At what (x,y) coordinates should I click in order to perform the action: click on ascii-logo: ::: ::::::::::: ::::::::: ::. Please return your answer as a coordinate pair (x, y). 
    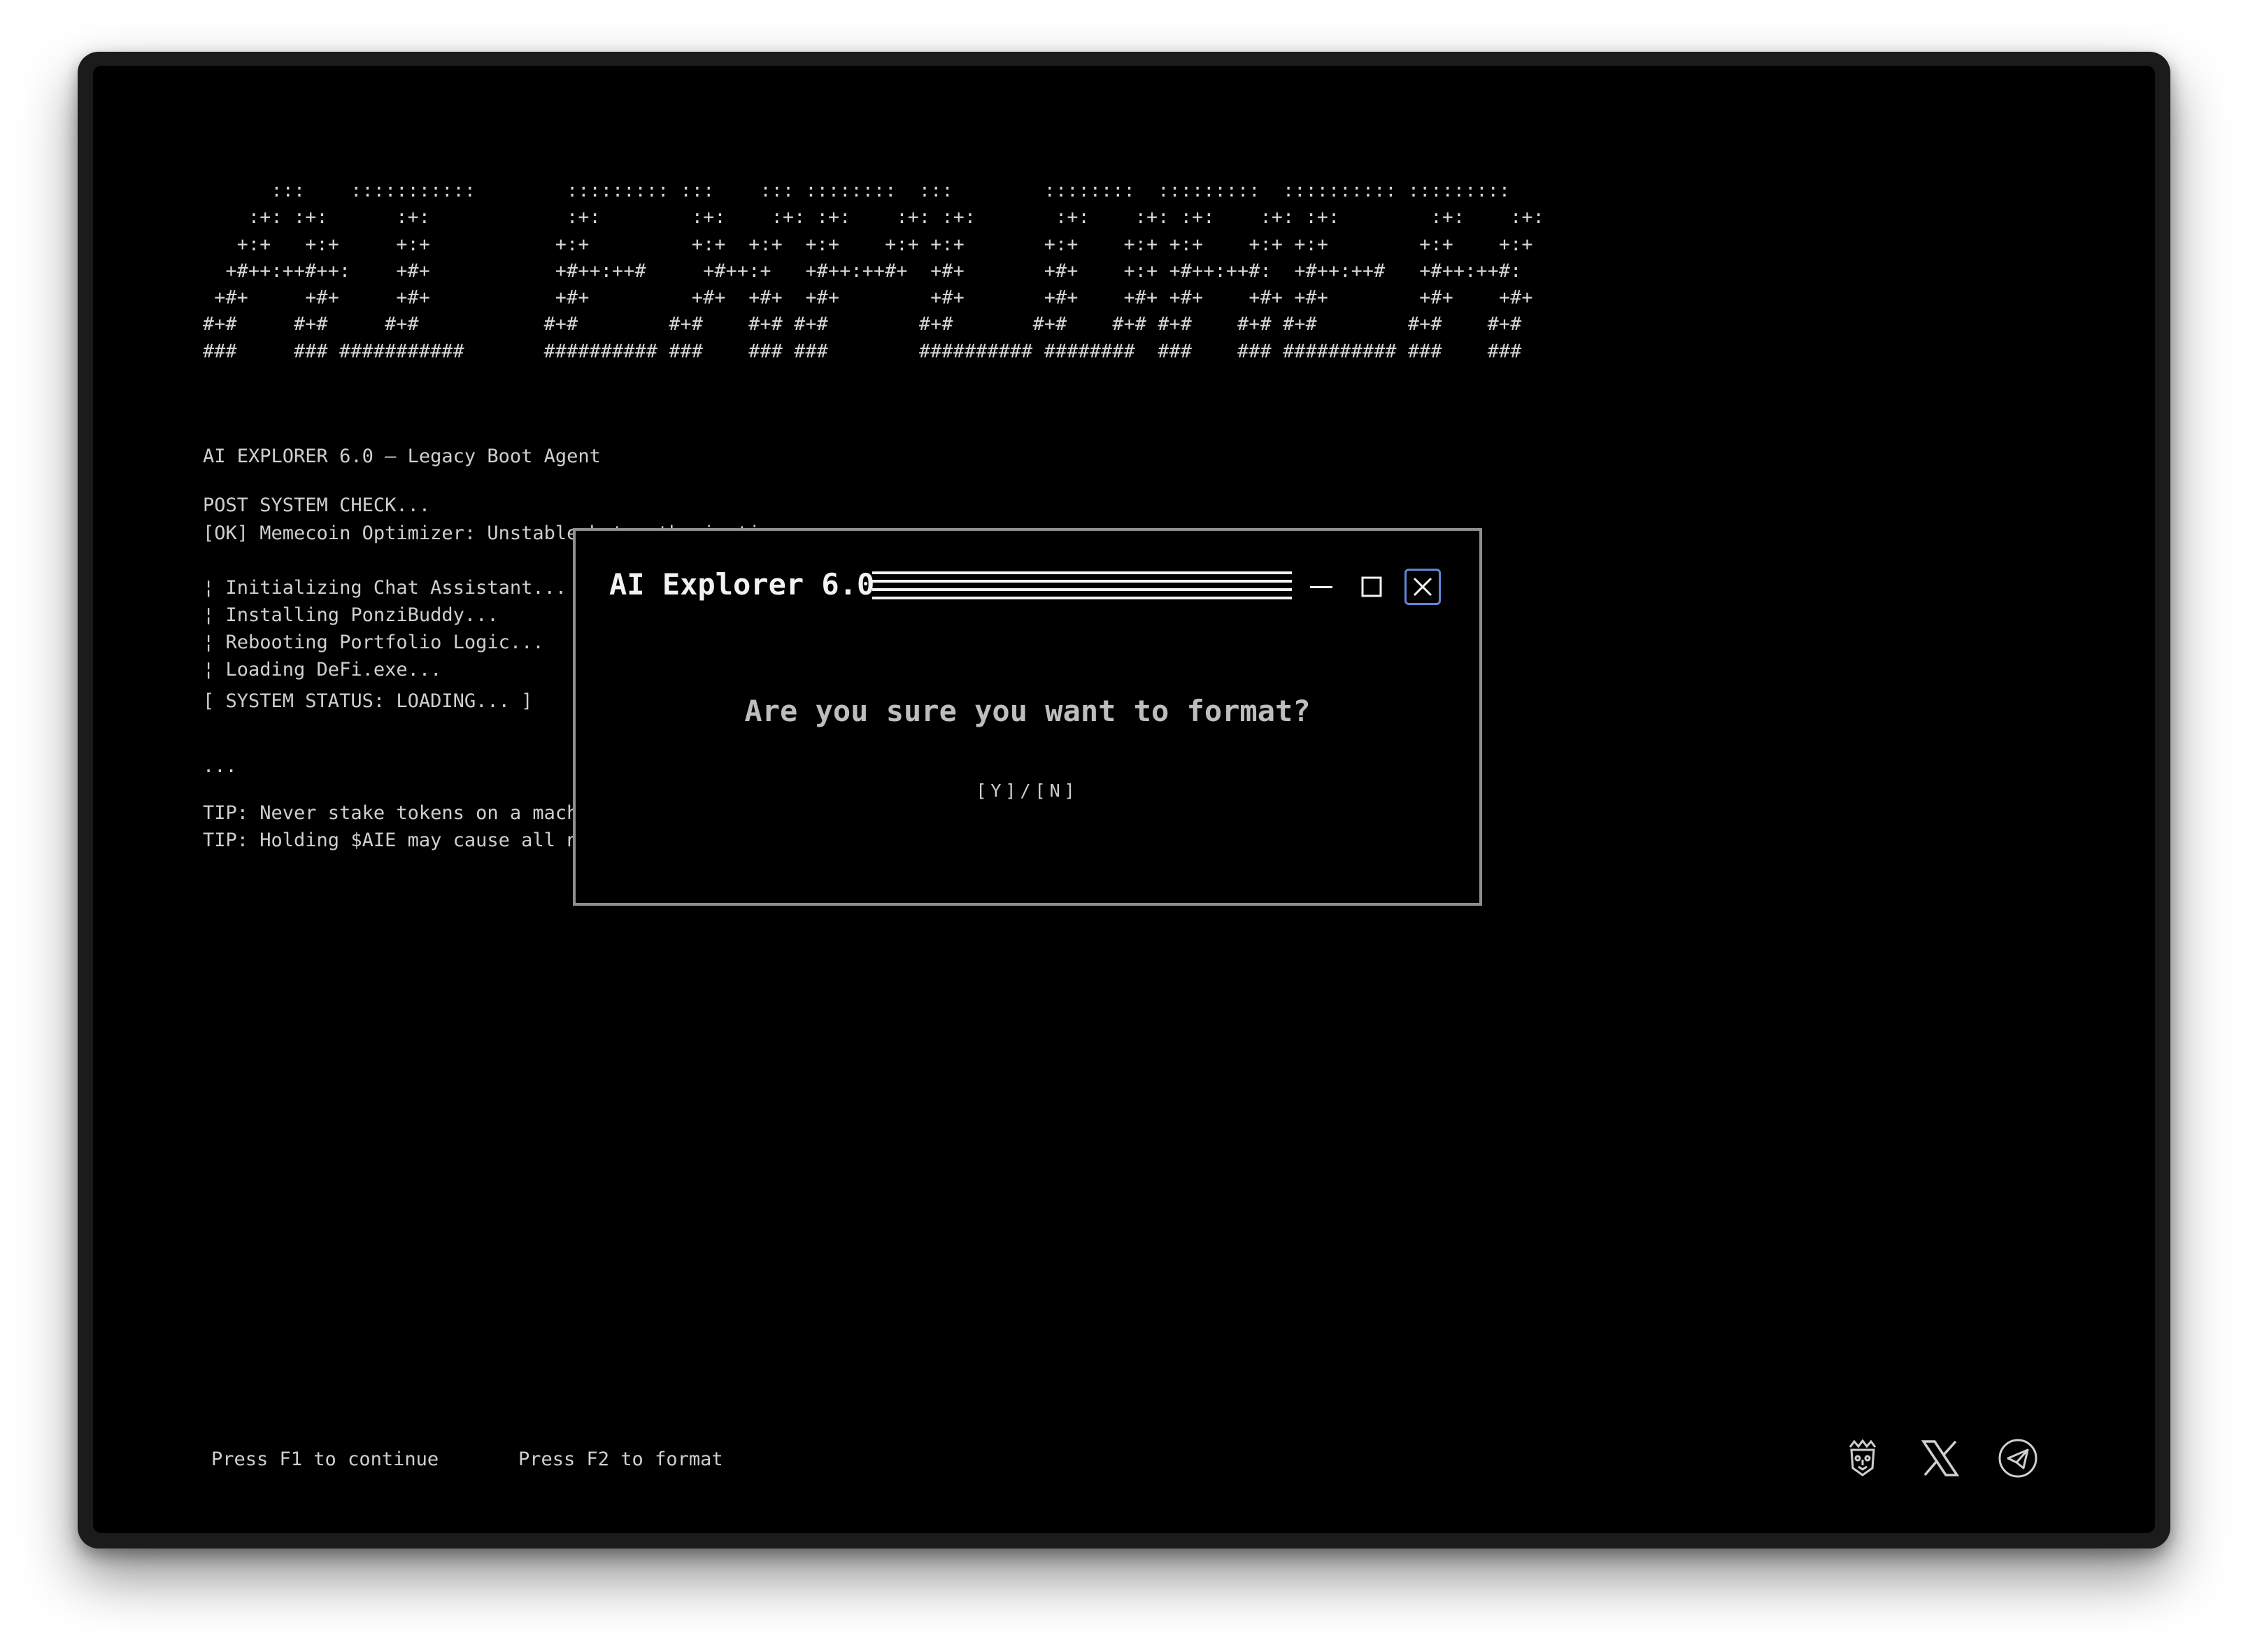
    Looking at the image, I should click on (874, 271).